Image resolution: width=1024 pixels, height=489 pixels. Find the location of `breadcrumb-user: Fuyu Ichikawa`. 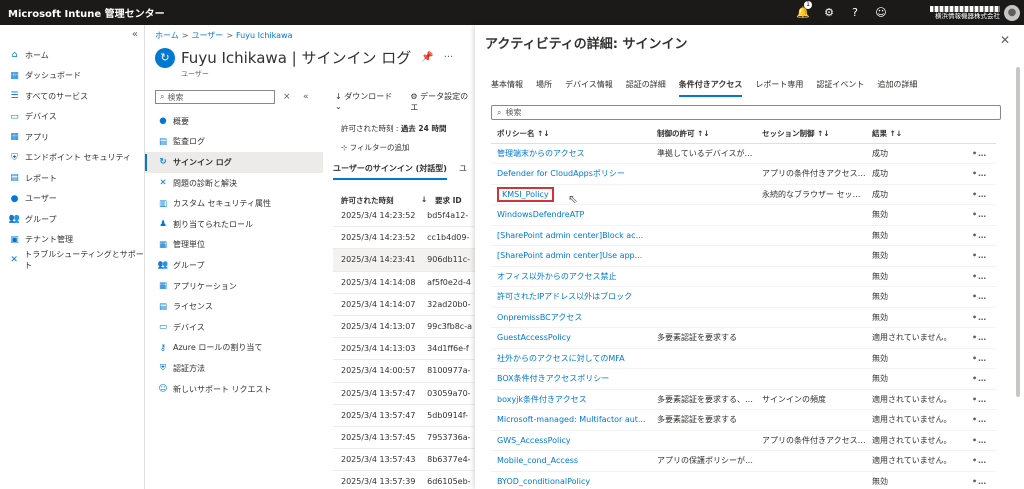

breadcrumb-user: Fuyu Ichikawa is located at coordinates (264, 35).